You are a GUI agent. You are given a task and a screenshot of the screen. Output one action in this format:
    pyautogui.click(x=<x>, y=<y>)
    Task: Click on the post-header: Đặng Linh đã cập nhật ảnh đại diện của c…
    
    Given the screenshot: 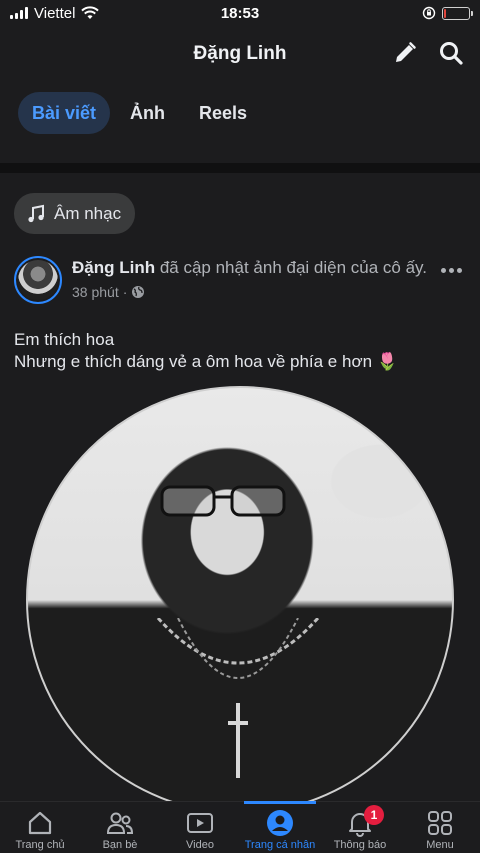 What is the action you would take?
    pyautogui.click(x=242, y=280)
    